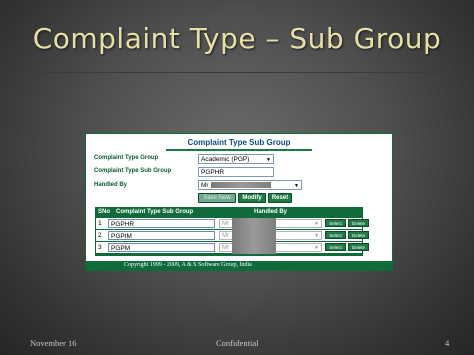 The width and height of the screenshot is (474, 355). What do you see at coordinates (239, 150) in the screenshot?
I see `app-title-underline` at bounding box center [239, 150].